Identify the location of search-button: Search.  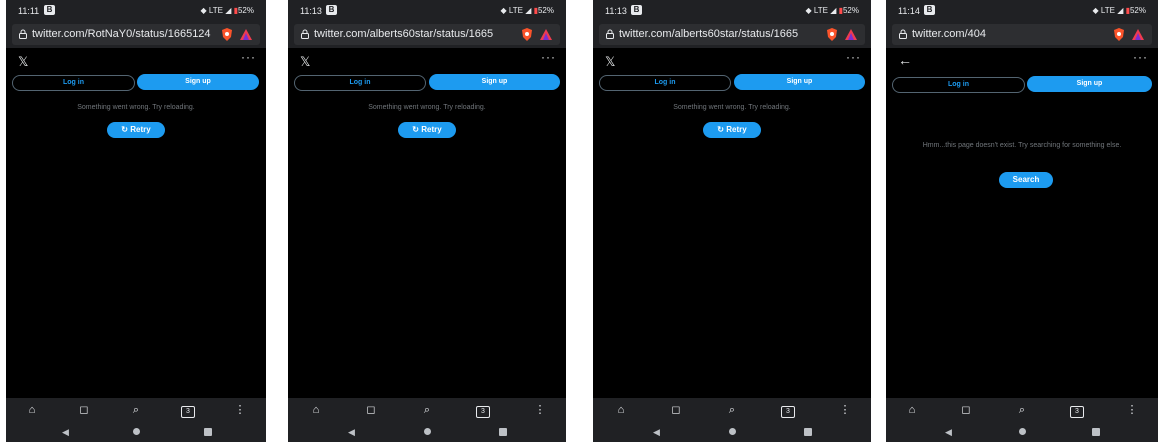
(1026, 180).